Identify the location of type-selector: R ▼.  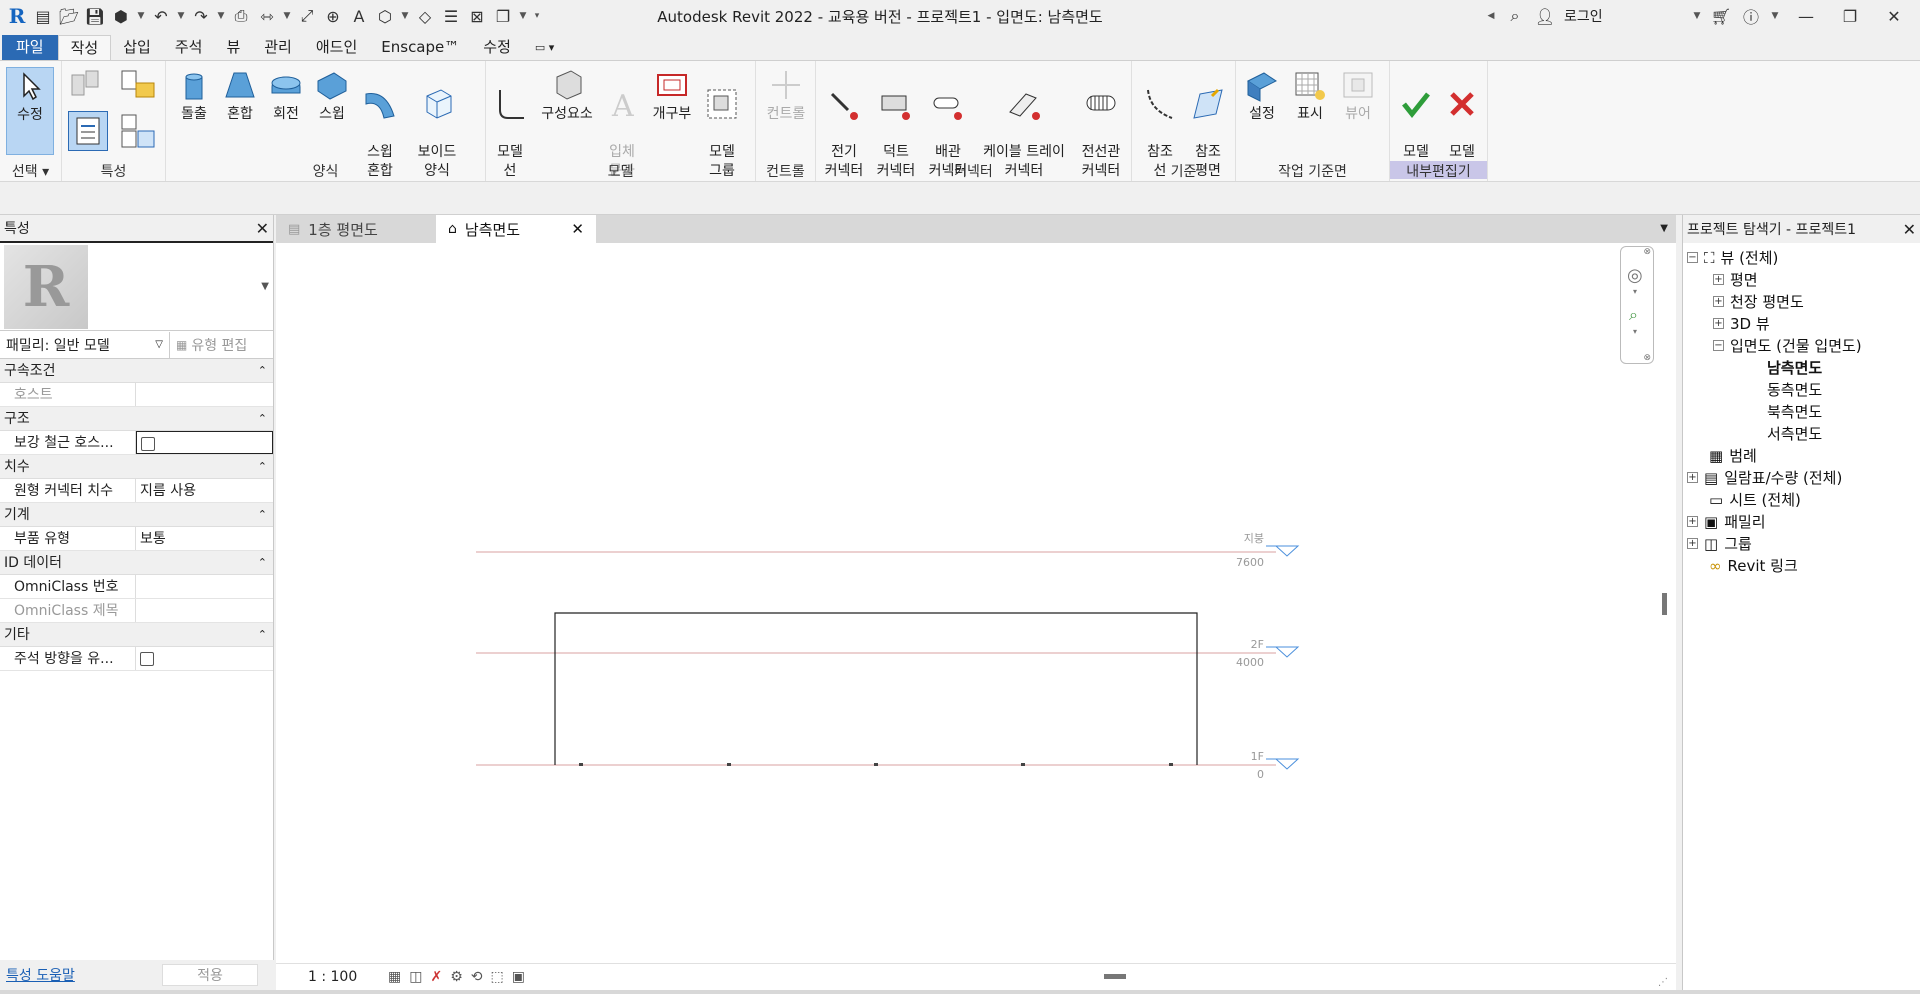
(136, 287).